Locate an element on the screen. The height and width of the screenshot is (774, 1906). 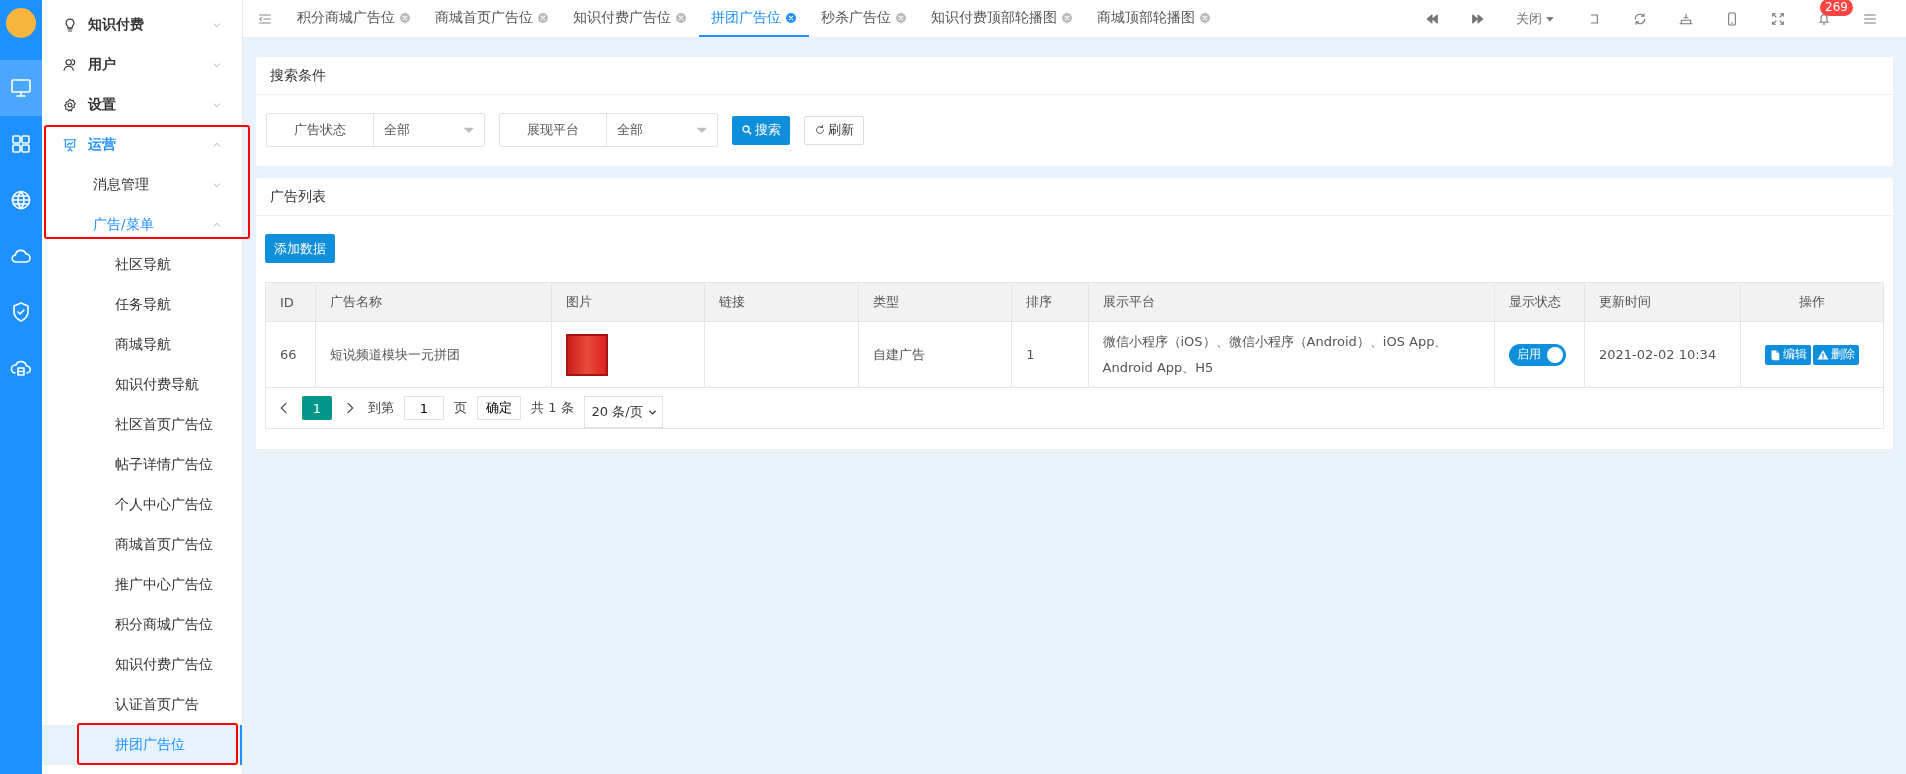
tab: 知识付费顶部轮播图 is located at coordinates (1002, 18).